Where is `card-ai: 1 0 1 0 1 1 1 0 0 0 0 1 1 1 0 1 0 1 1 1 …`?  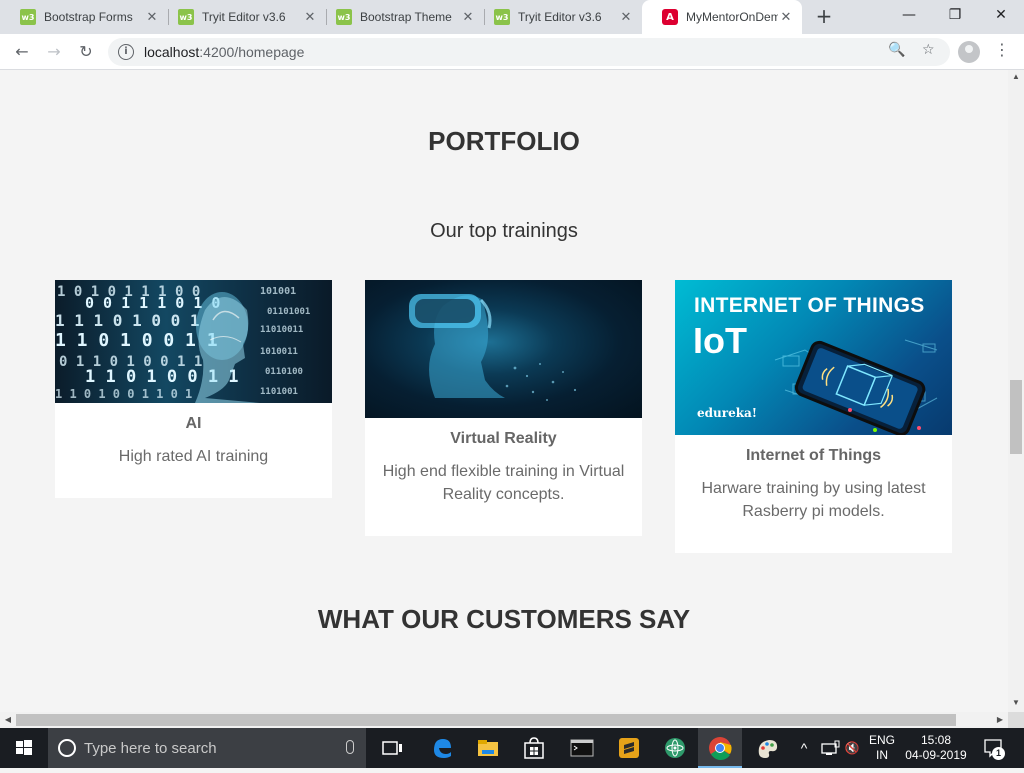 card-ai: 1 0 1 0 1 1 1 0 0 0 0 1 1 1 0 1 0 1 1 1 … is located at coordinates (193, 389).